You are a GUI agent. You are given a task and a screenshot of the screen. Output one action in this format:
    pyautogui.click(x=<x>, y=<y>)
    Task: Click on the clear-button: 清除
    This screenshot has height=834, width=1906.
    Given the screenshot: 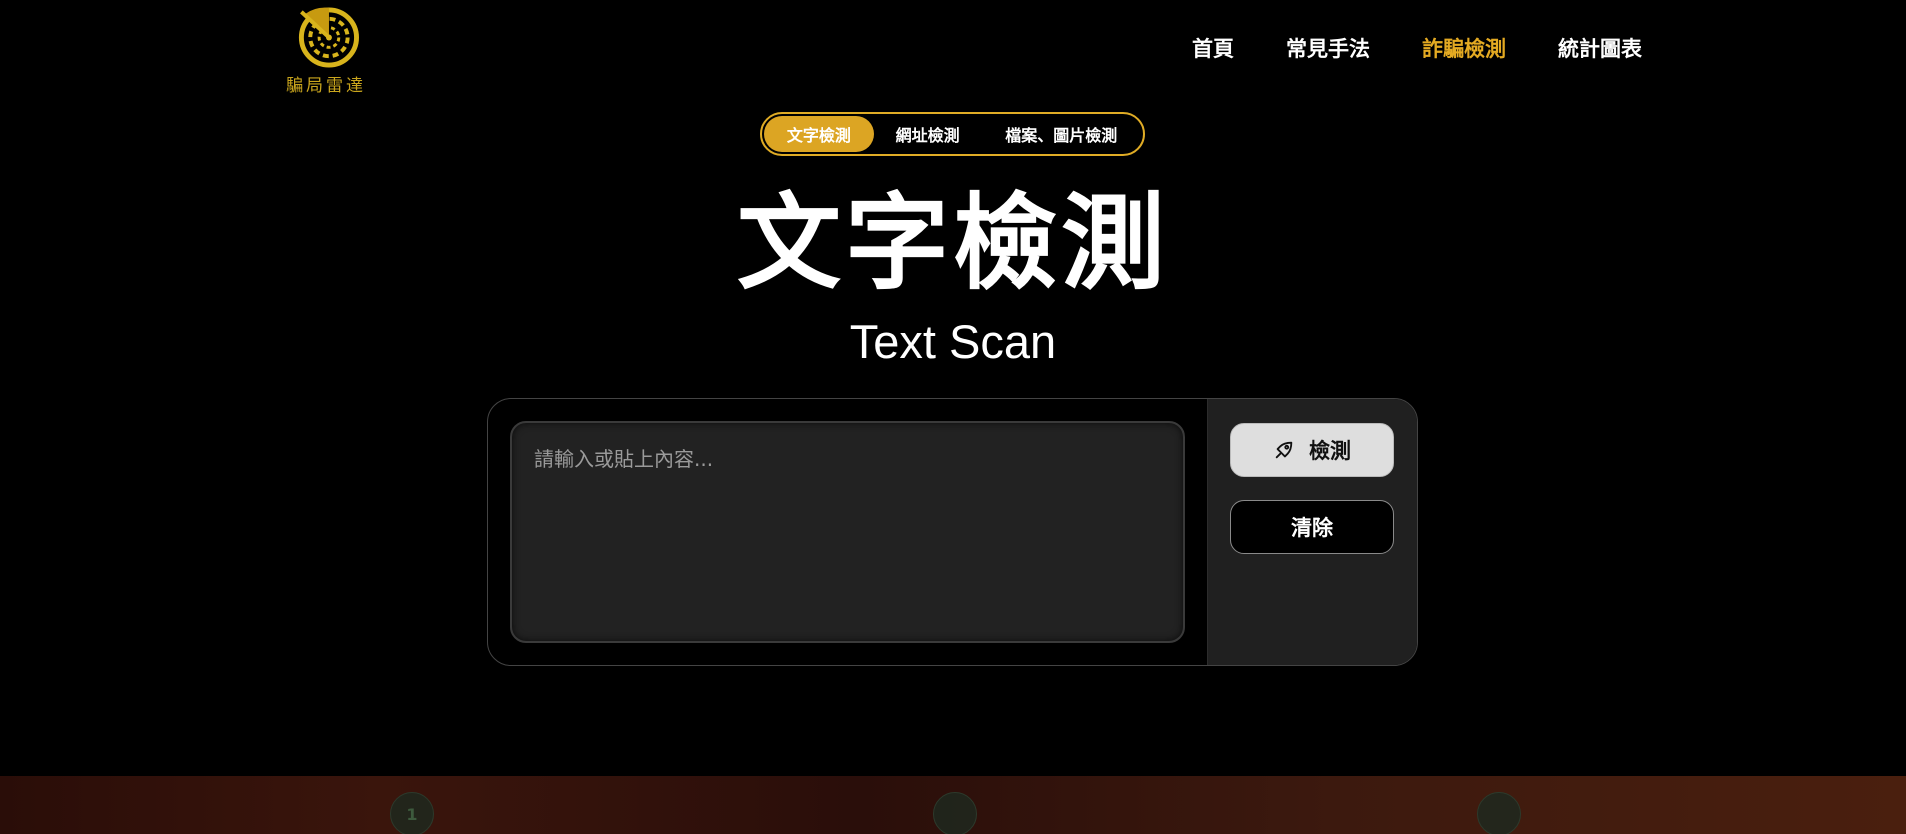 What is the action you would take?
    pyautogui.click(x=1312, y=527)
    